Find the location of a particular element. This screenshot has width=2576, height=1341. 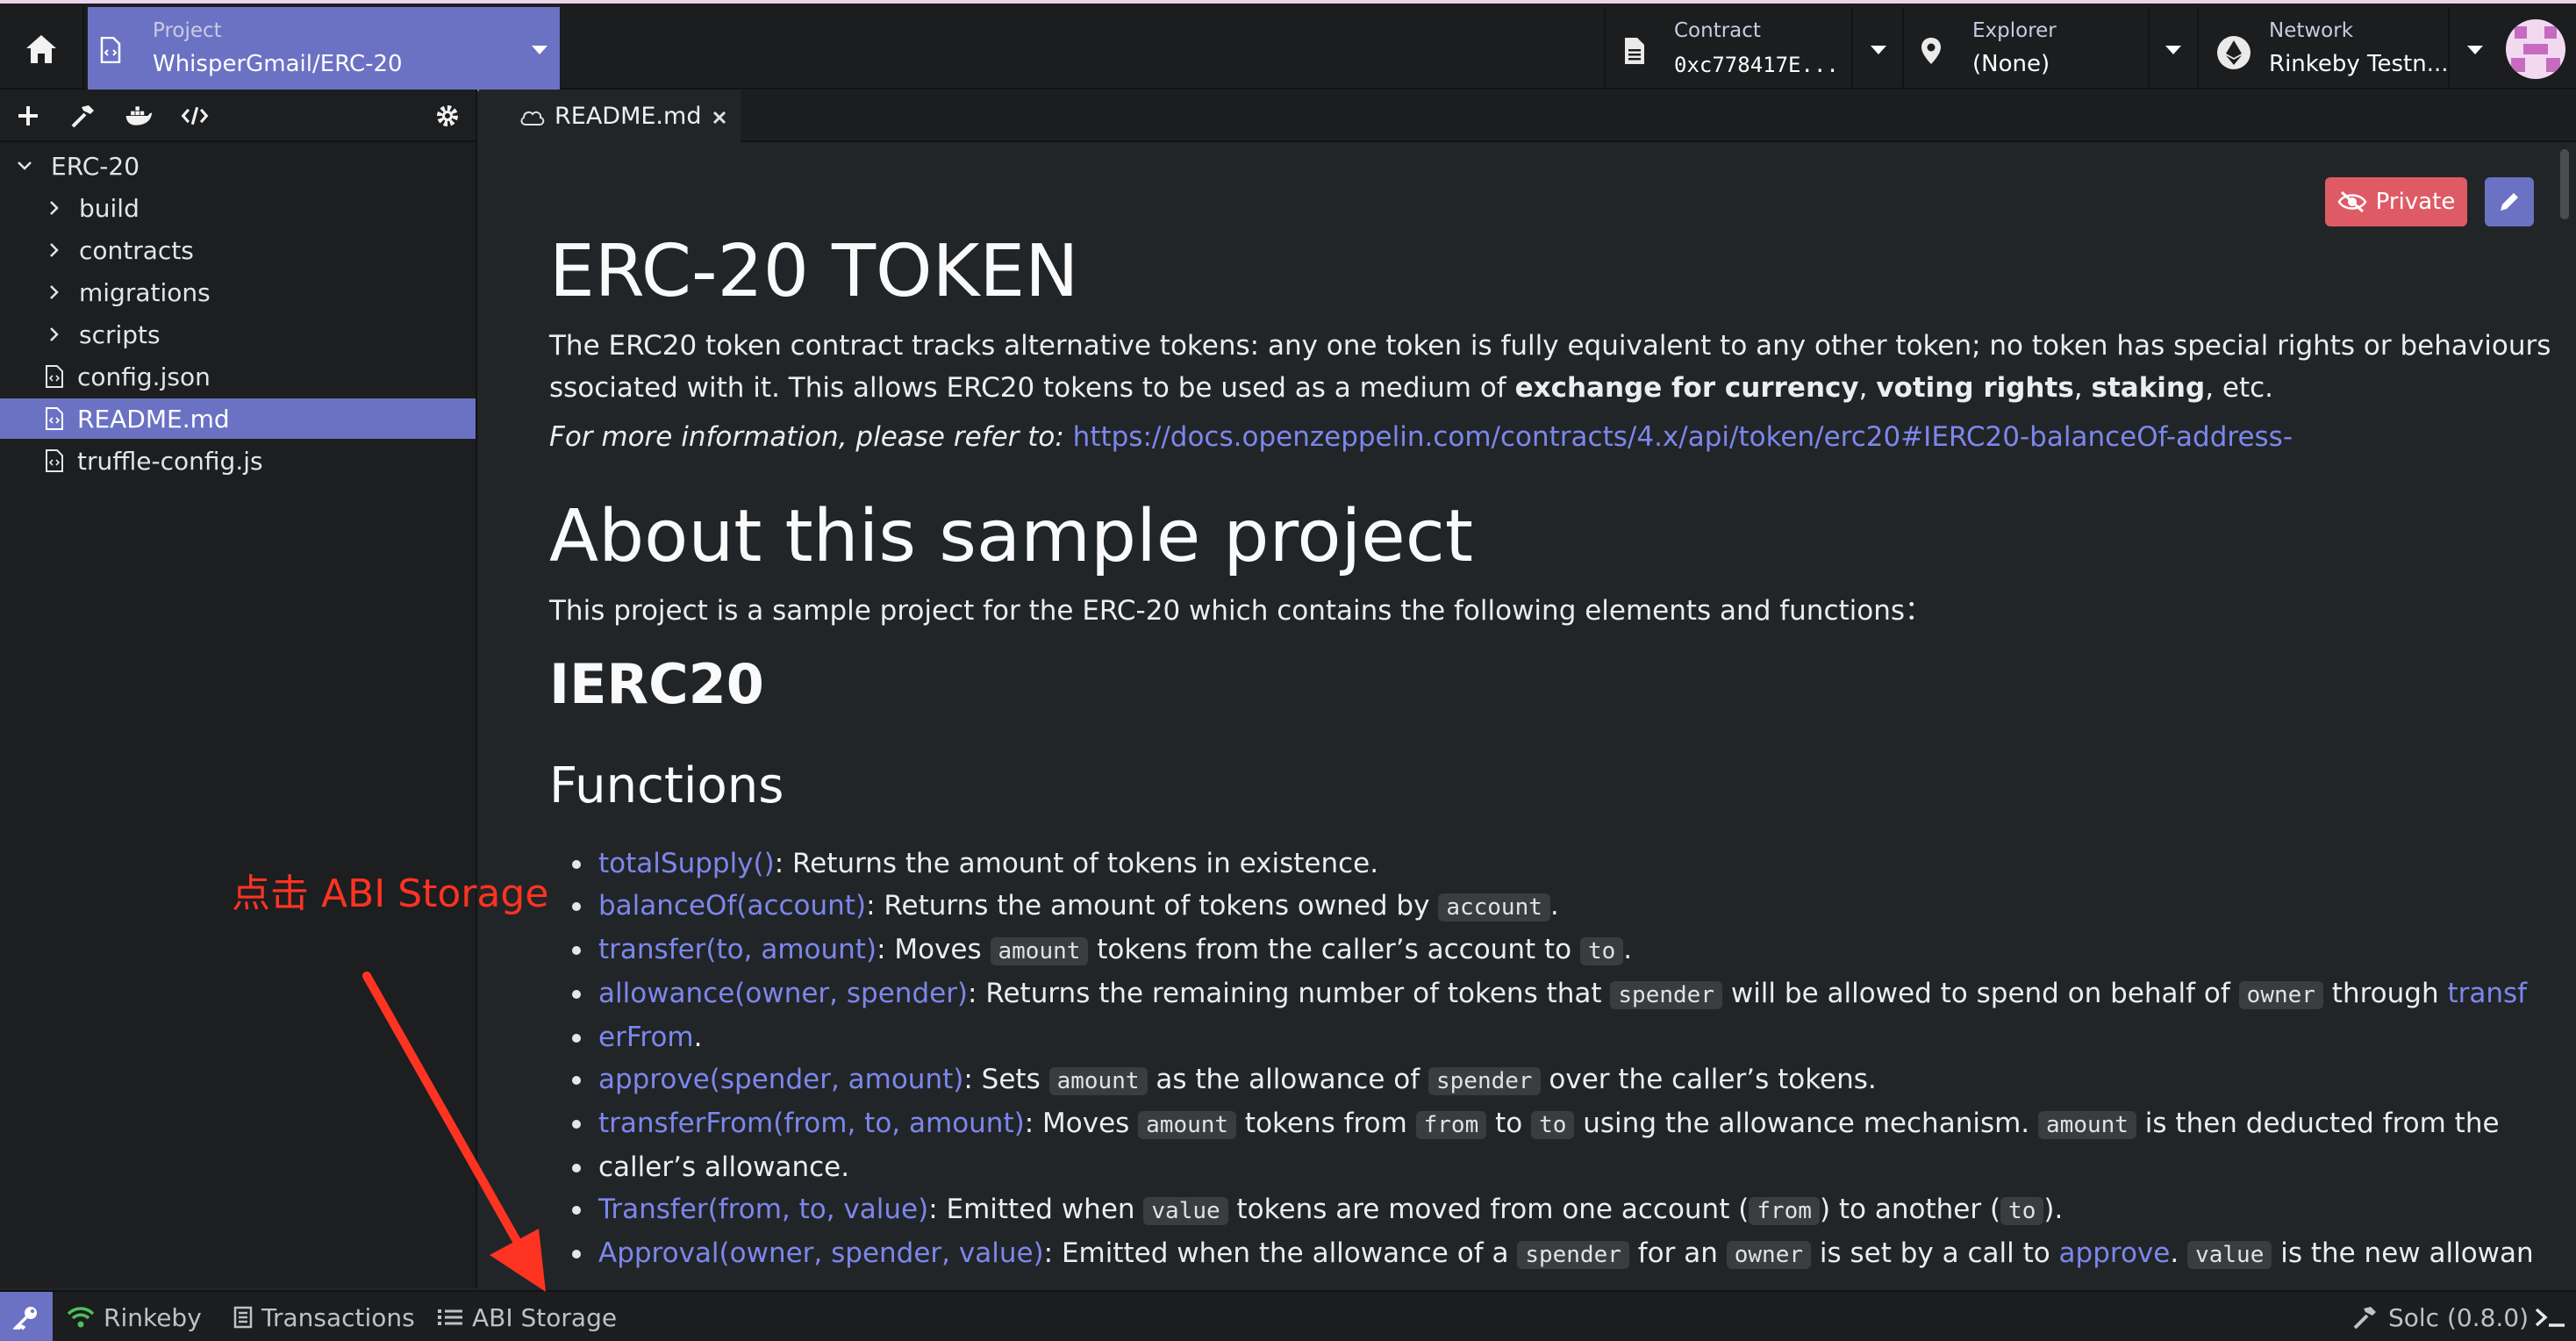

function-link: transf is located at coordinates (2487, 993).